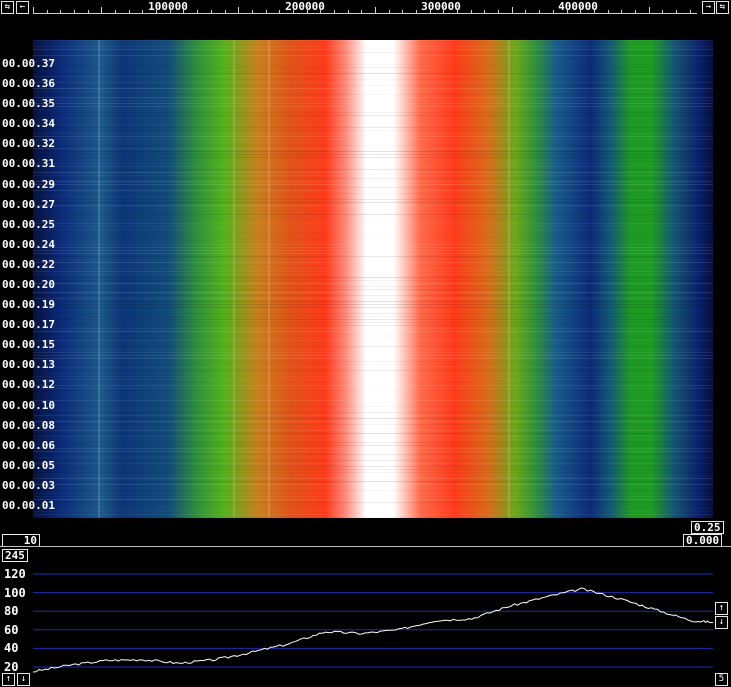 The image size is (731, 687). What do you see at coordinates (28, 505) in the screenshot?
I see `time-label: 00.00.01` at bounding box center [28, 505].